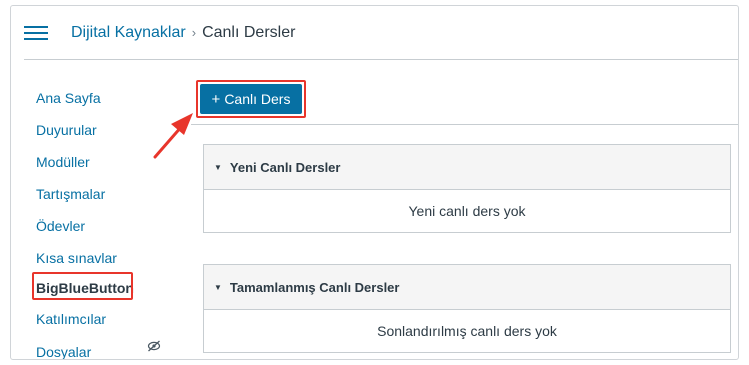 The width and height of the screenshot is (749, 365). Describe the element at coordinates (60, 226) in the screenshot. I see `sidebar-item-assignments: Ödevler` at that location.